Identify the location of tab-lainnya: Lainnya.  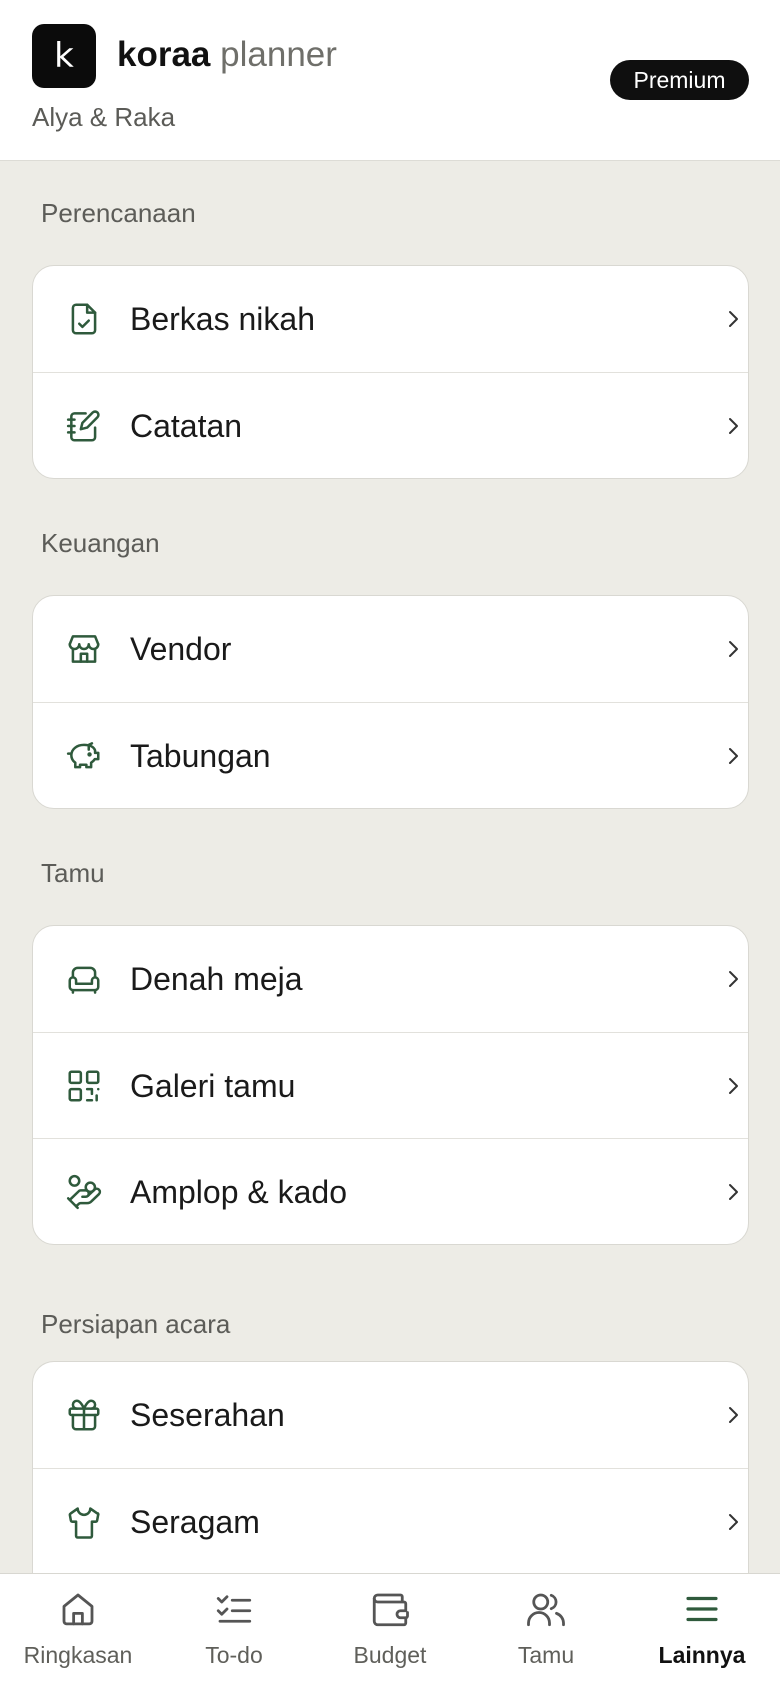
(702, 1631).